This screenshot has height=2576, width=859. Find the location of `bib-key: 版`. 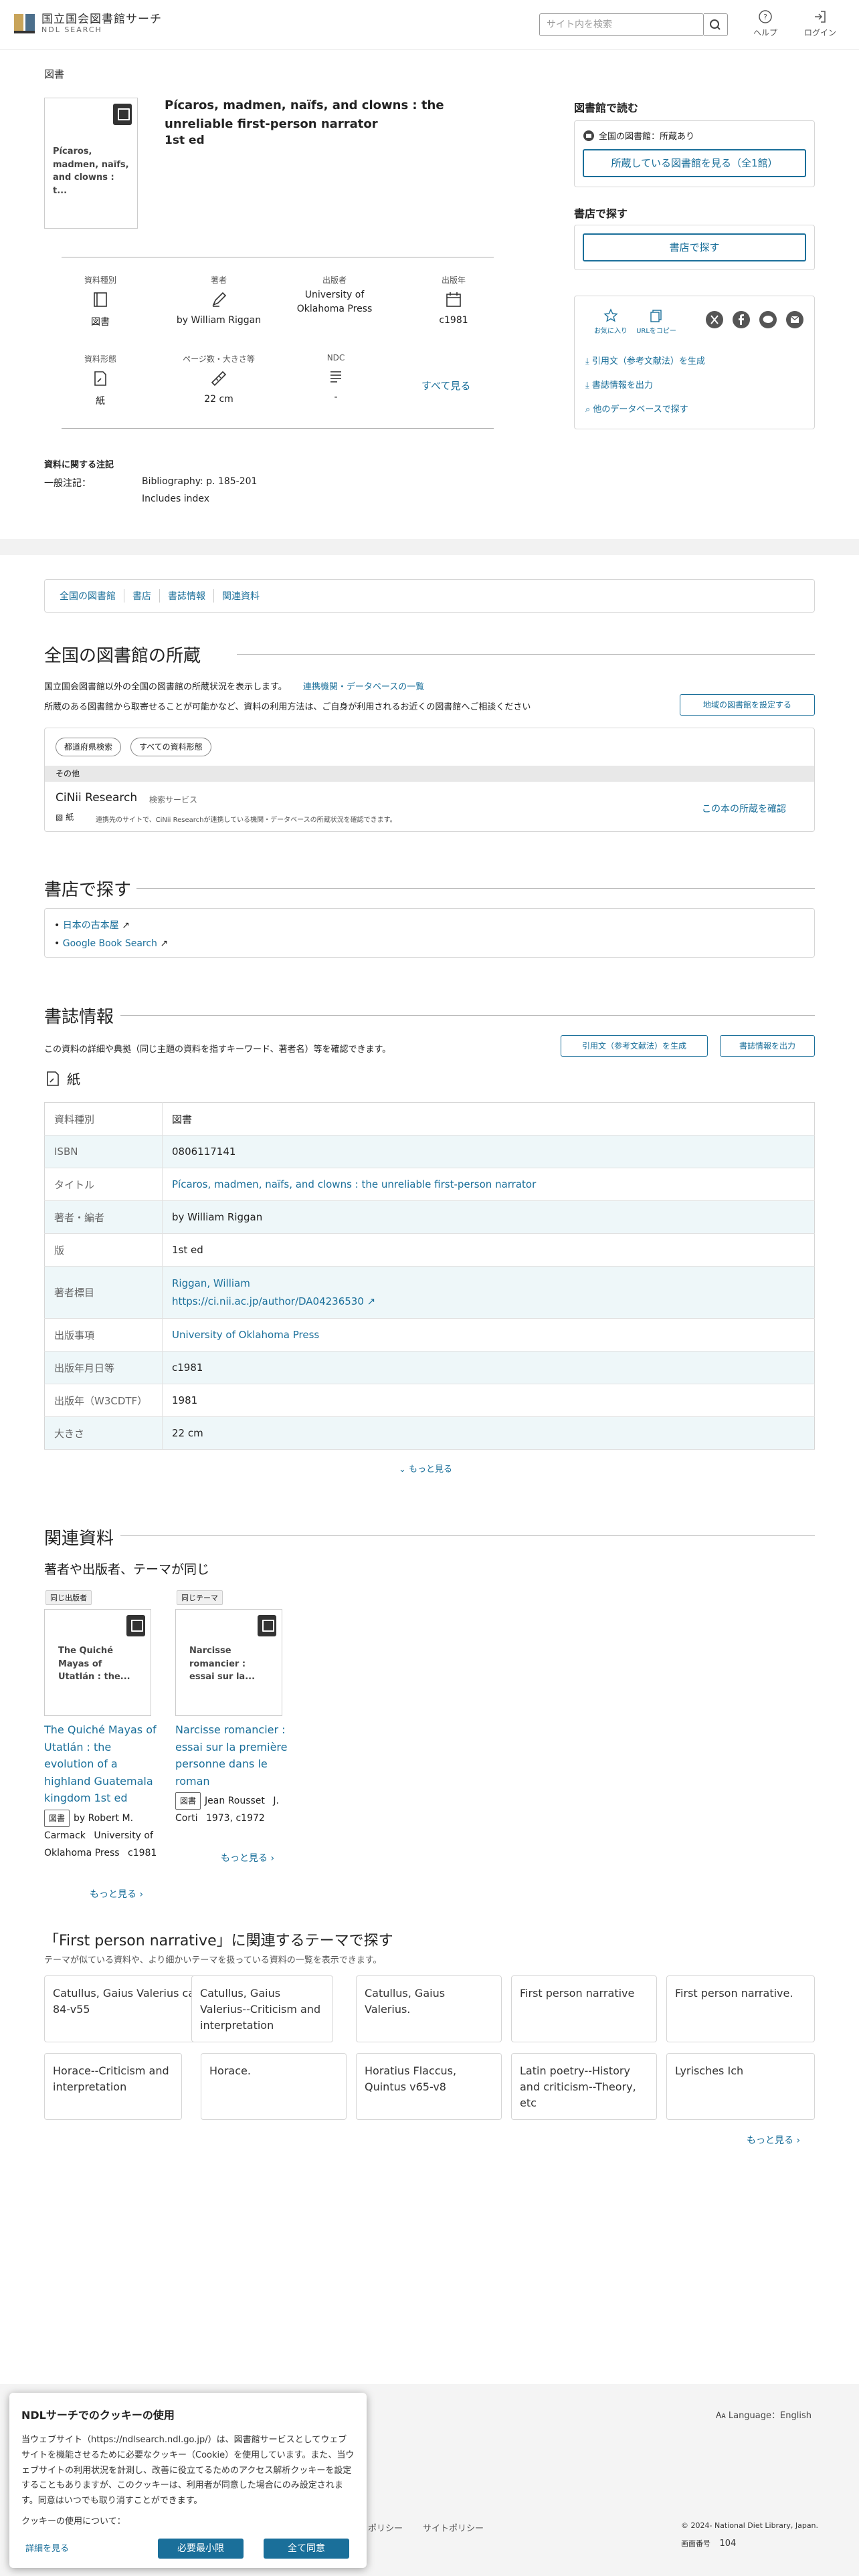

bib-key: 版 is located at coordinates (103, 1250).